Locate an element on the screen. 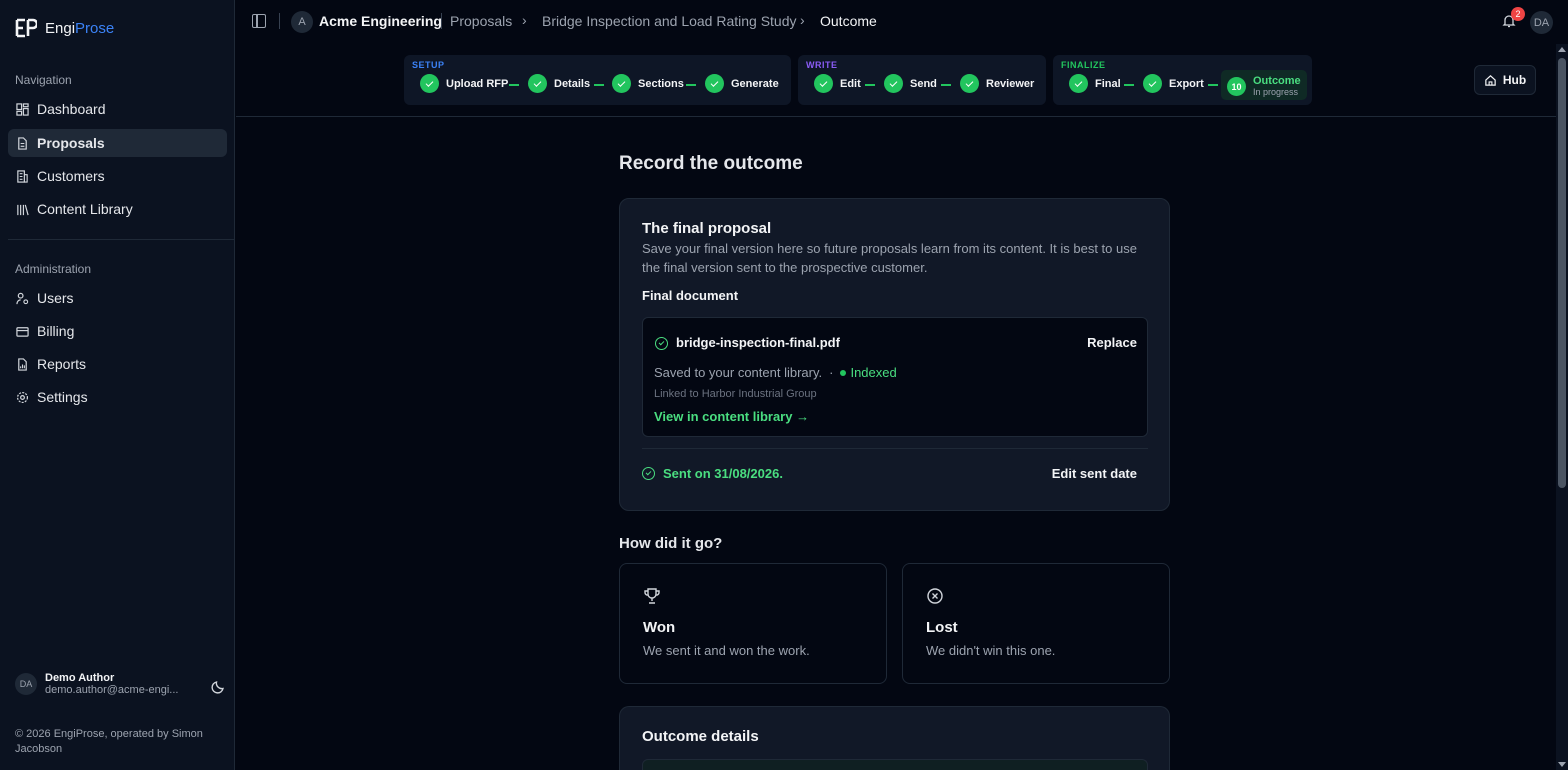 Image resolution: width=1568 pixels, height=770 pixels. step-number: 10 is located at coordinates (1236, 86).